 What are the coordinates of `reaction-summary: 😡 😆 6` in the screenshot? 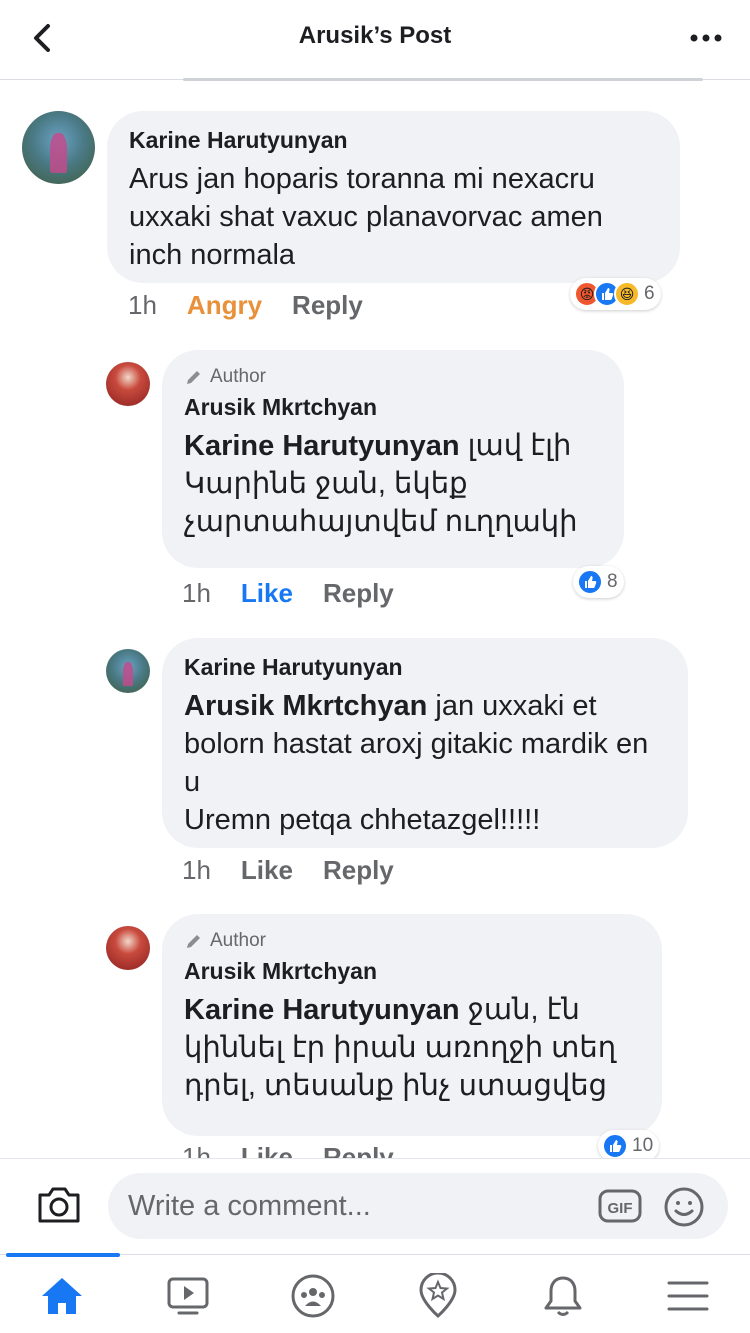 It's located at (615, 294).